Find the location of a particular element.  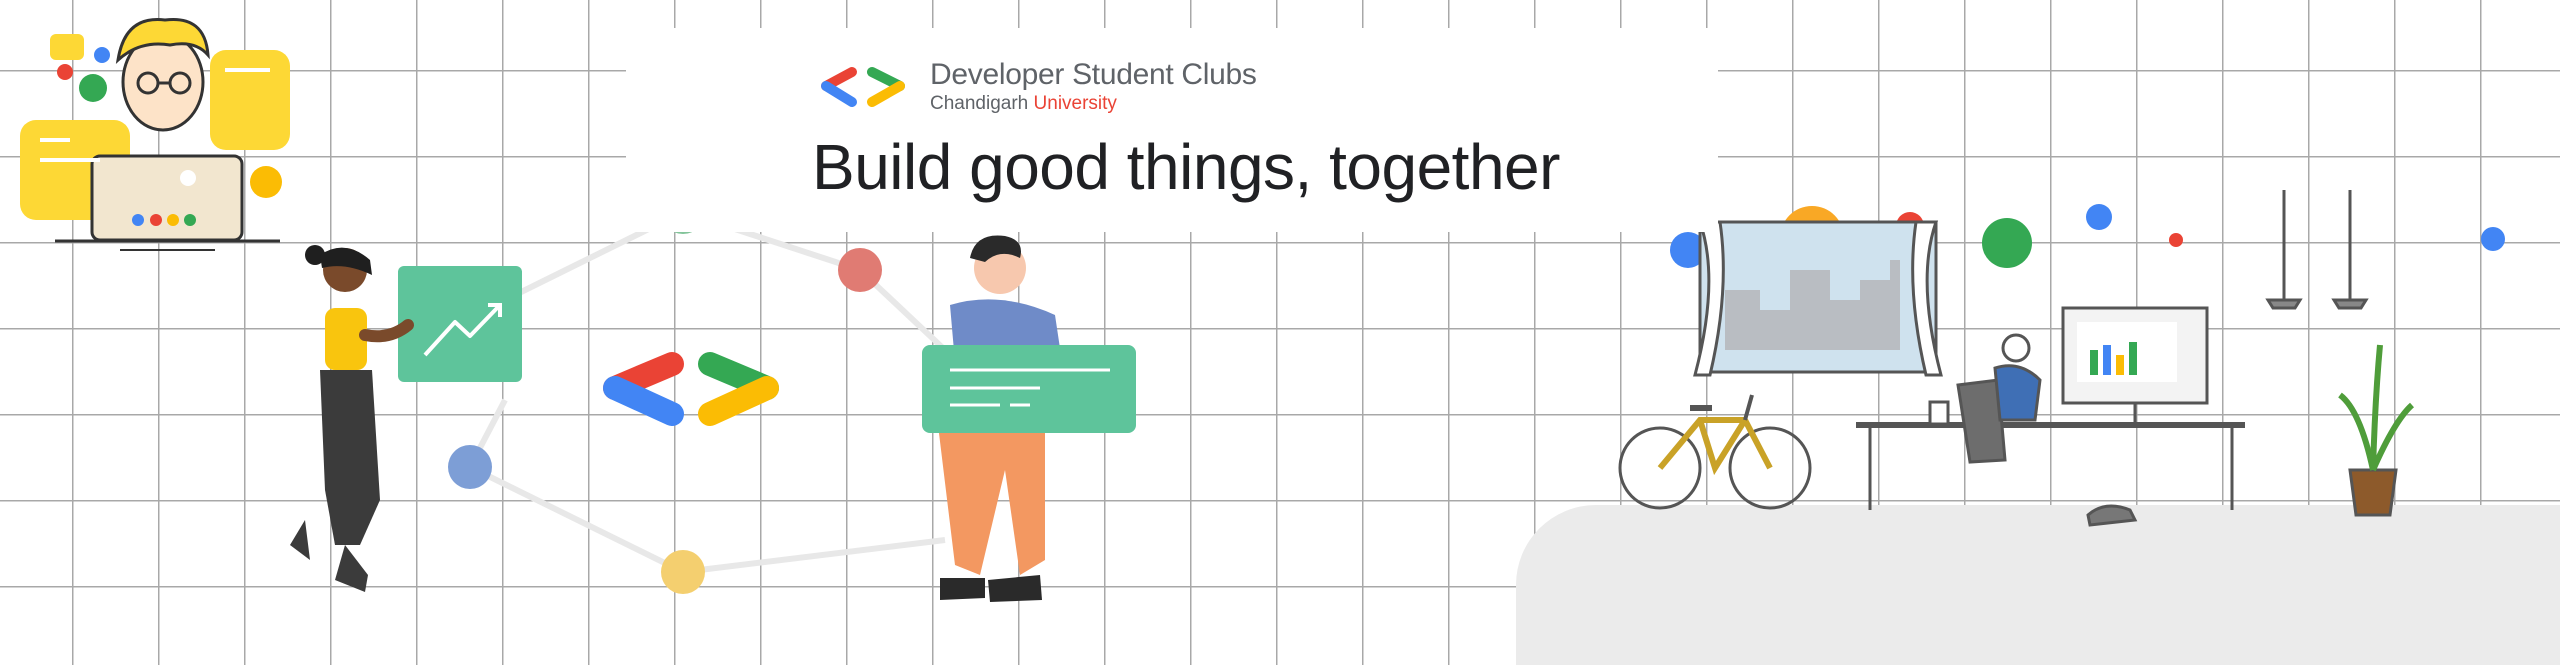

network-node-yellow is located at coordinates (683, 572).